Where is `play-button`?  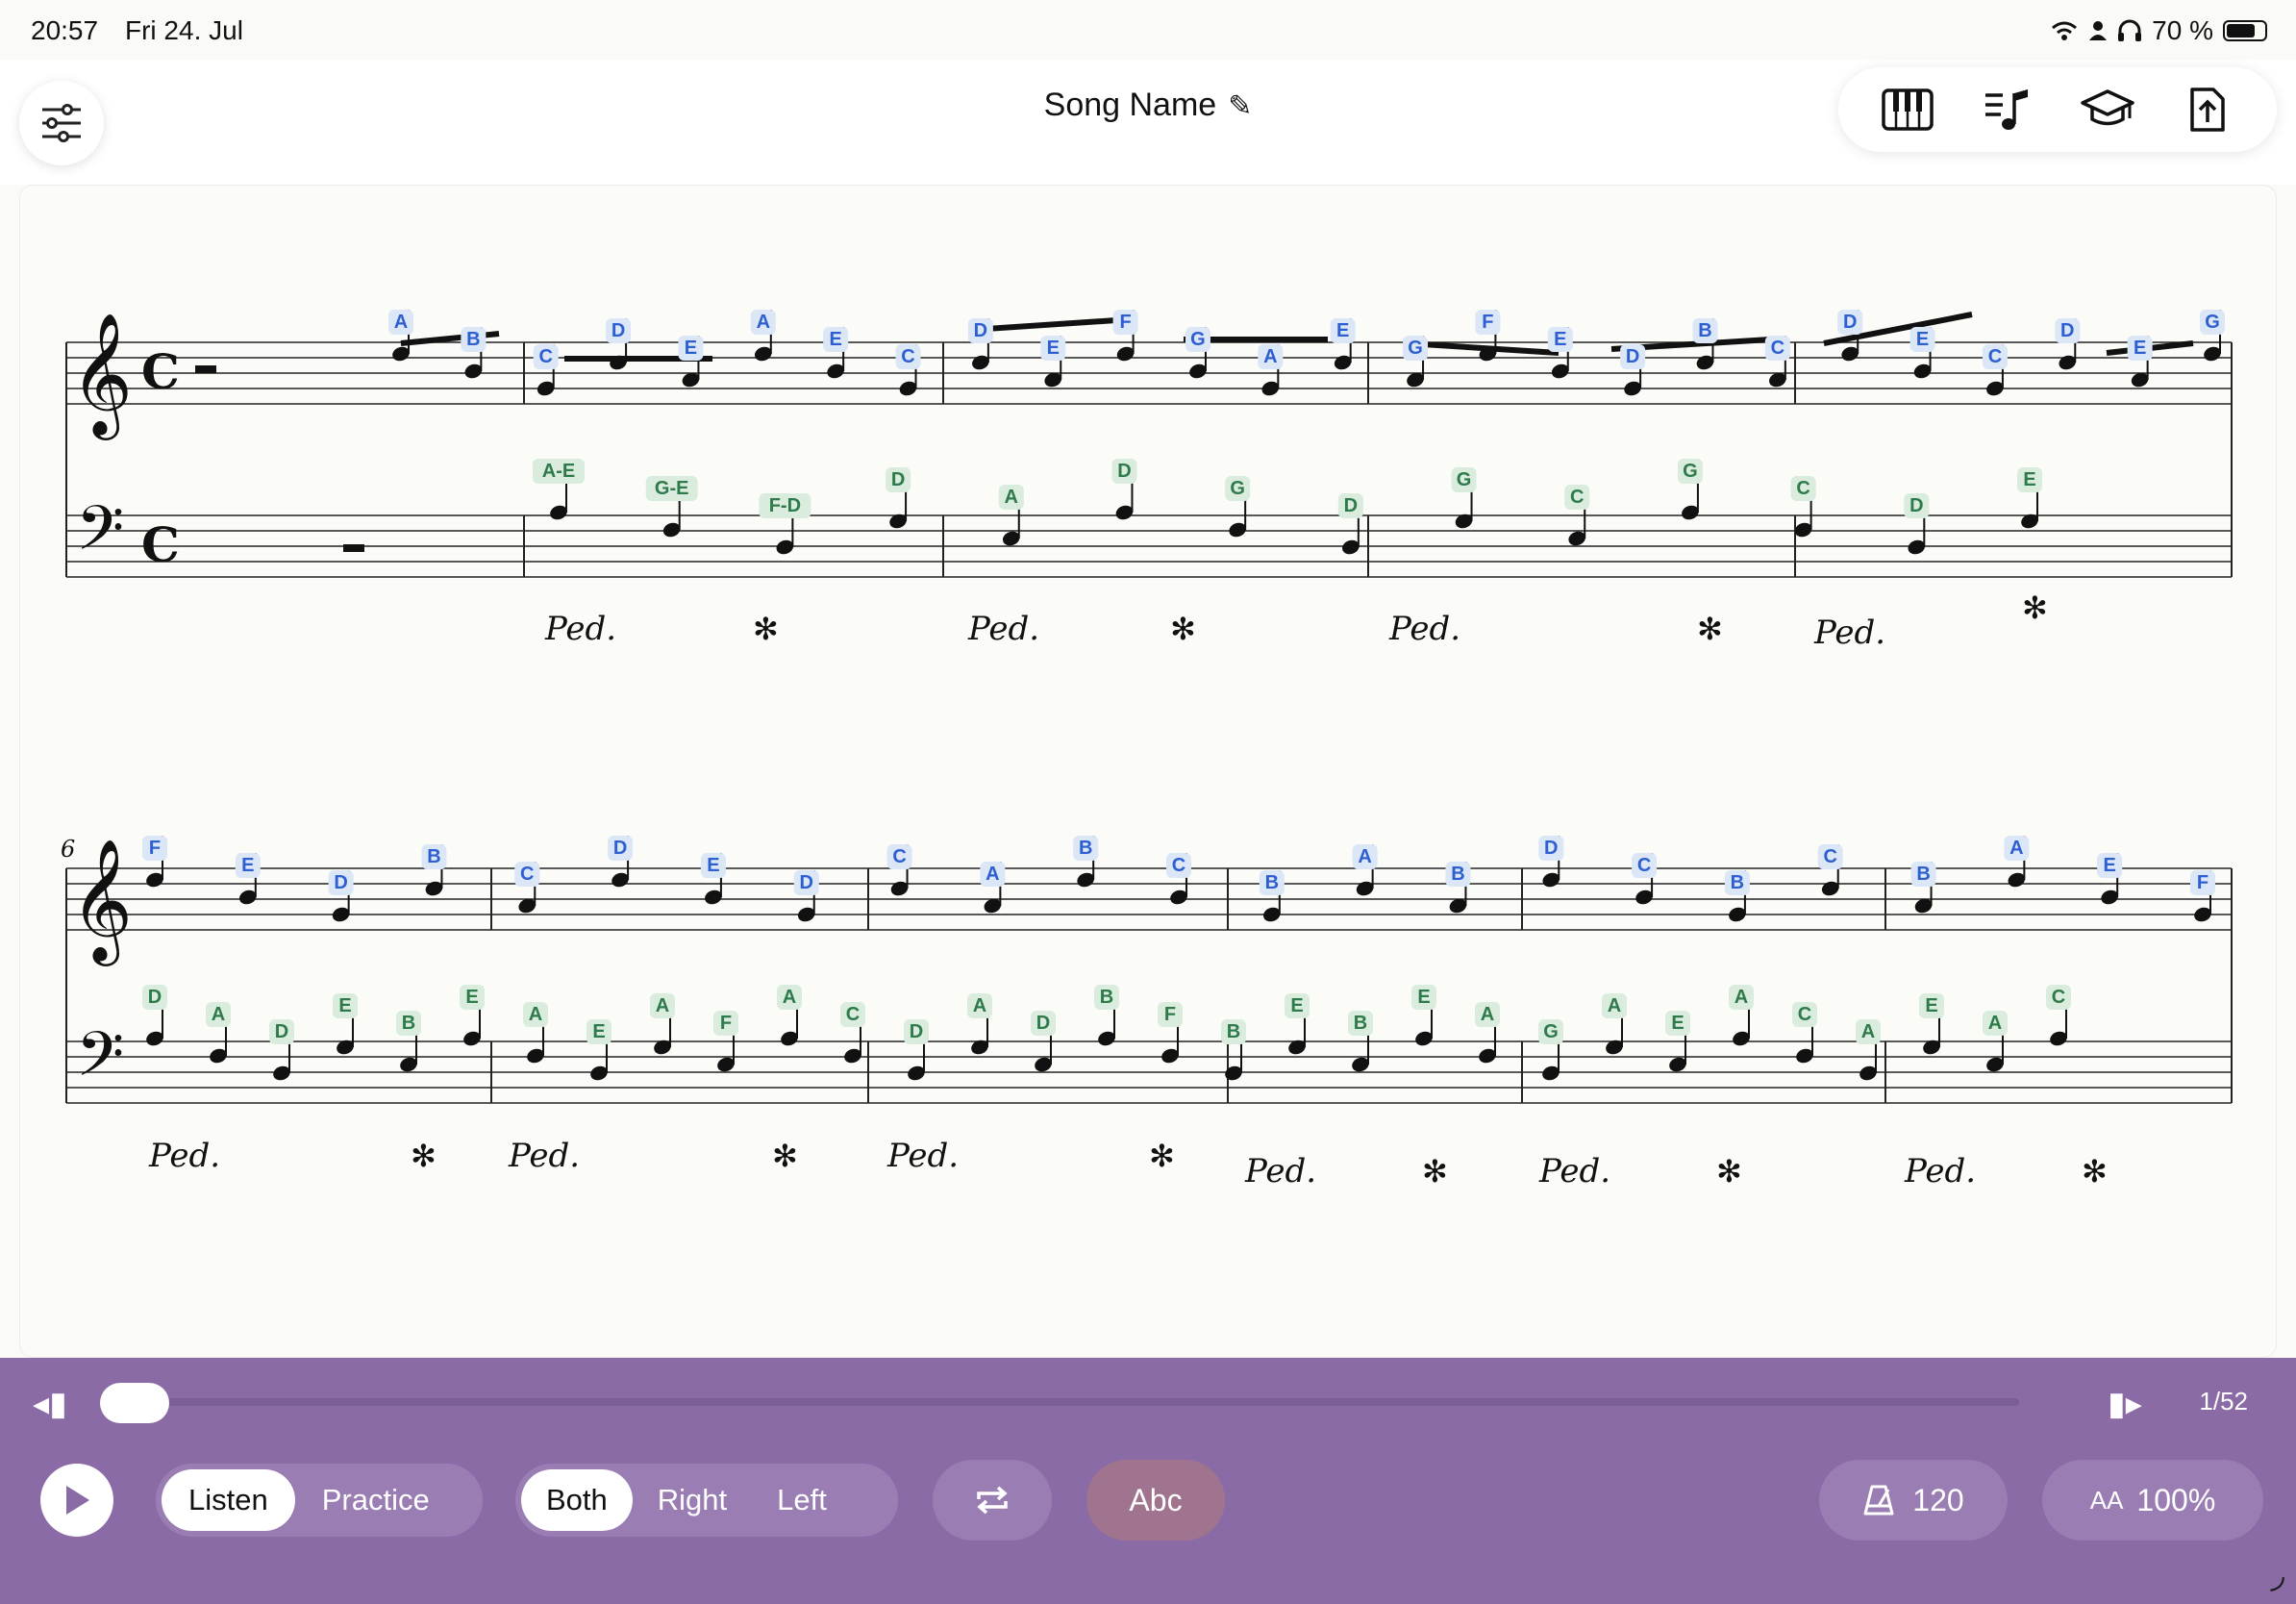
play-button is located at coordinates (76, 1500).